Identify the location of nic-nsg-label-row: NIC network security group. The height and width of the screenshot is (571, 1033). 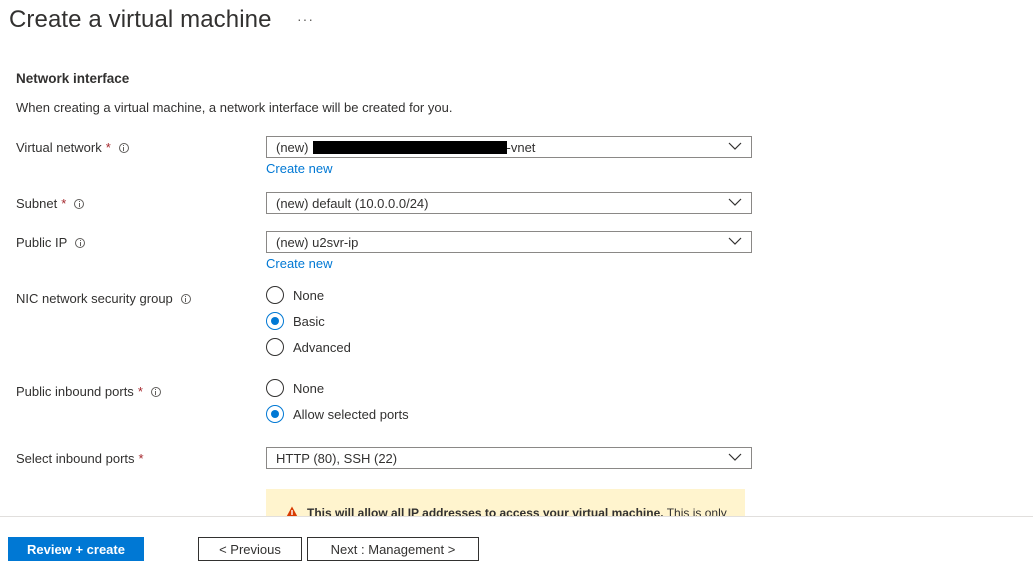
(103, 298).